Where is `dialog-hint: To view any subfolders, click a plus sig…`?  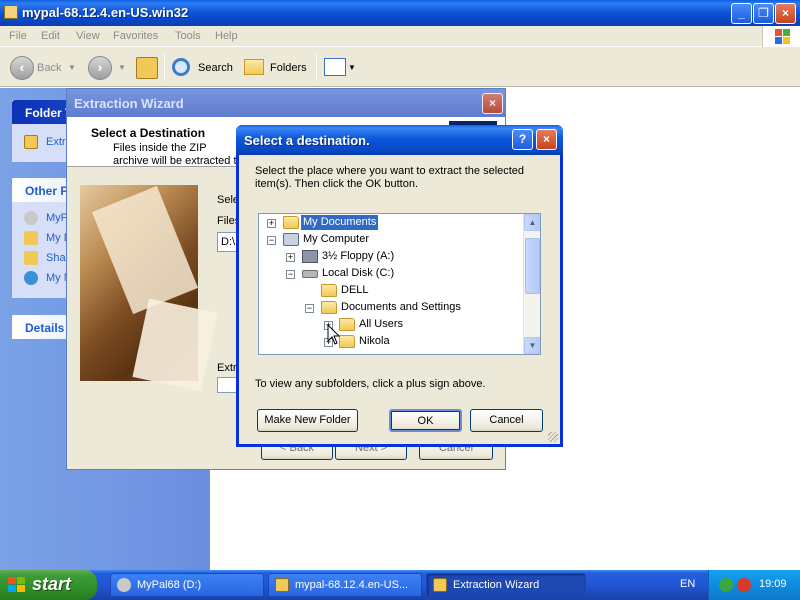 dialog-hint: To view any subfolders, click a plus sig… is located at coordinates (370, 384).